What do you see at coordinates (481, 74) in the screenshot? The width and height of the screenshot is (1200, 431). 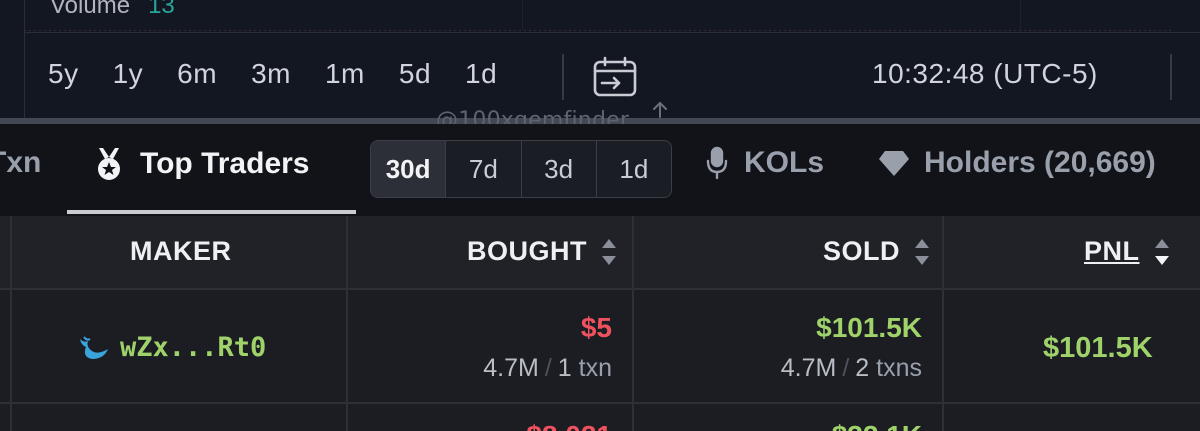 I see `range-1d-button: 1d` at bounding box center [481, 74].